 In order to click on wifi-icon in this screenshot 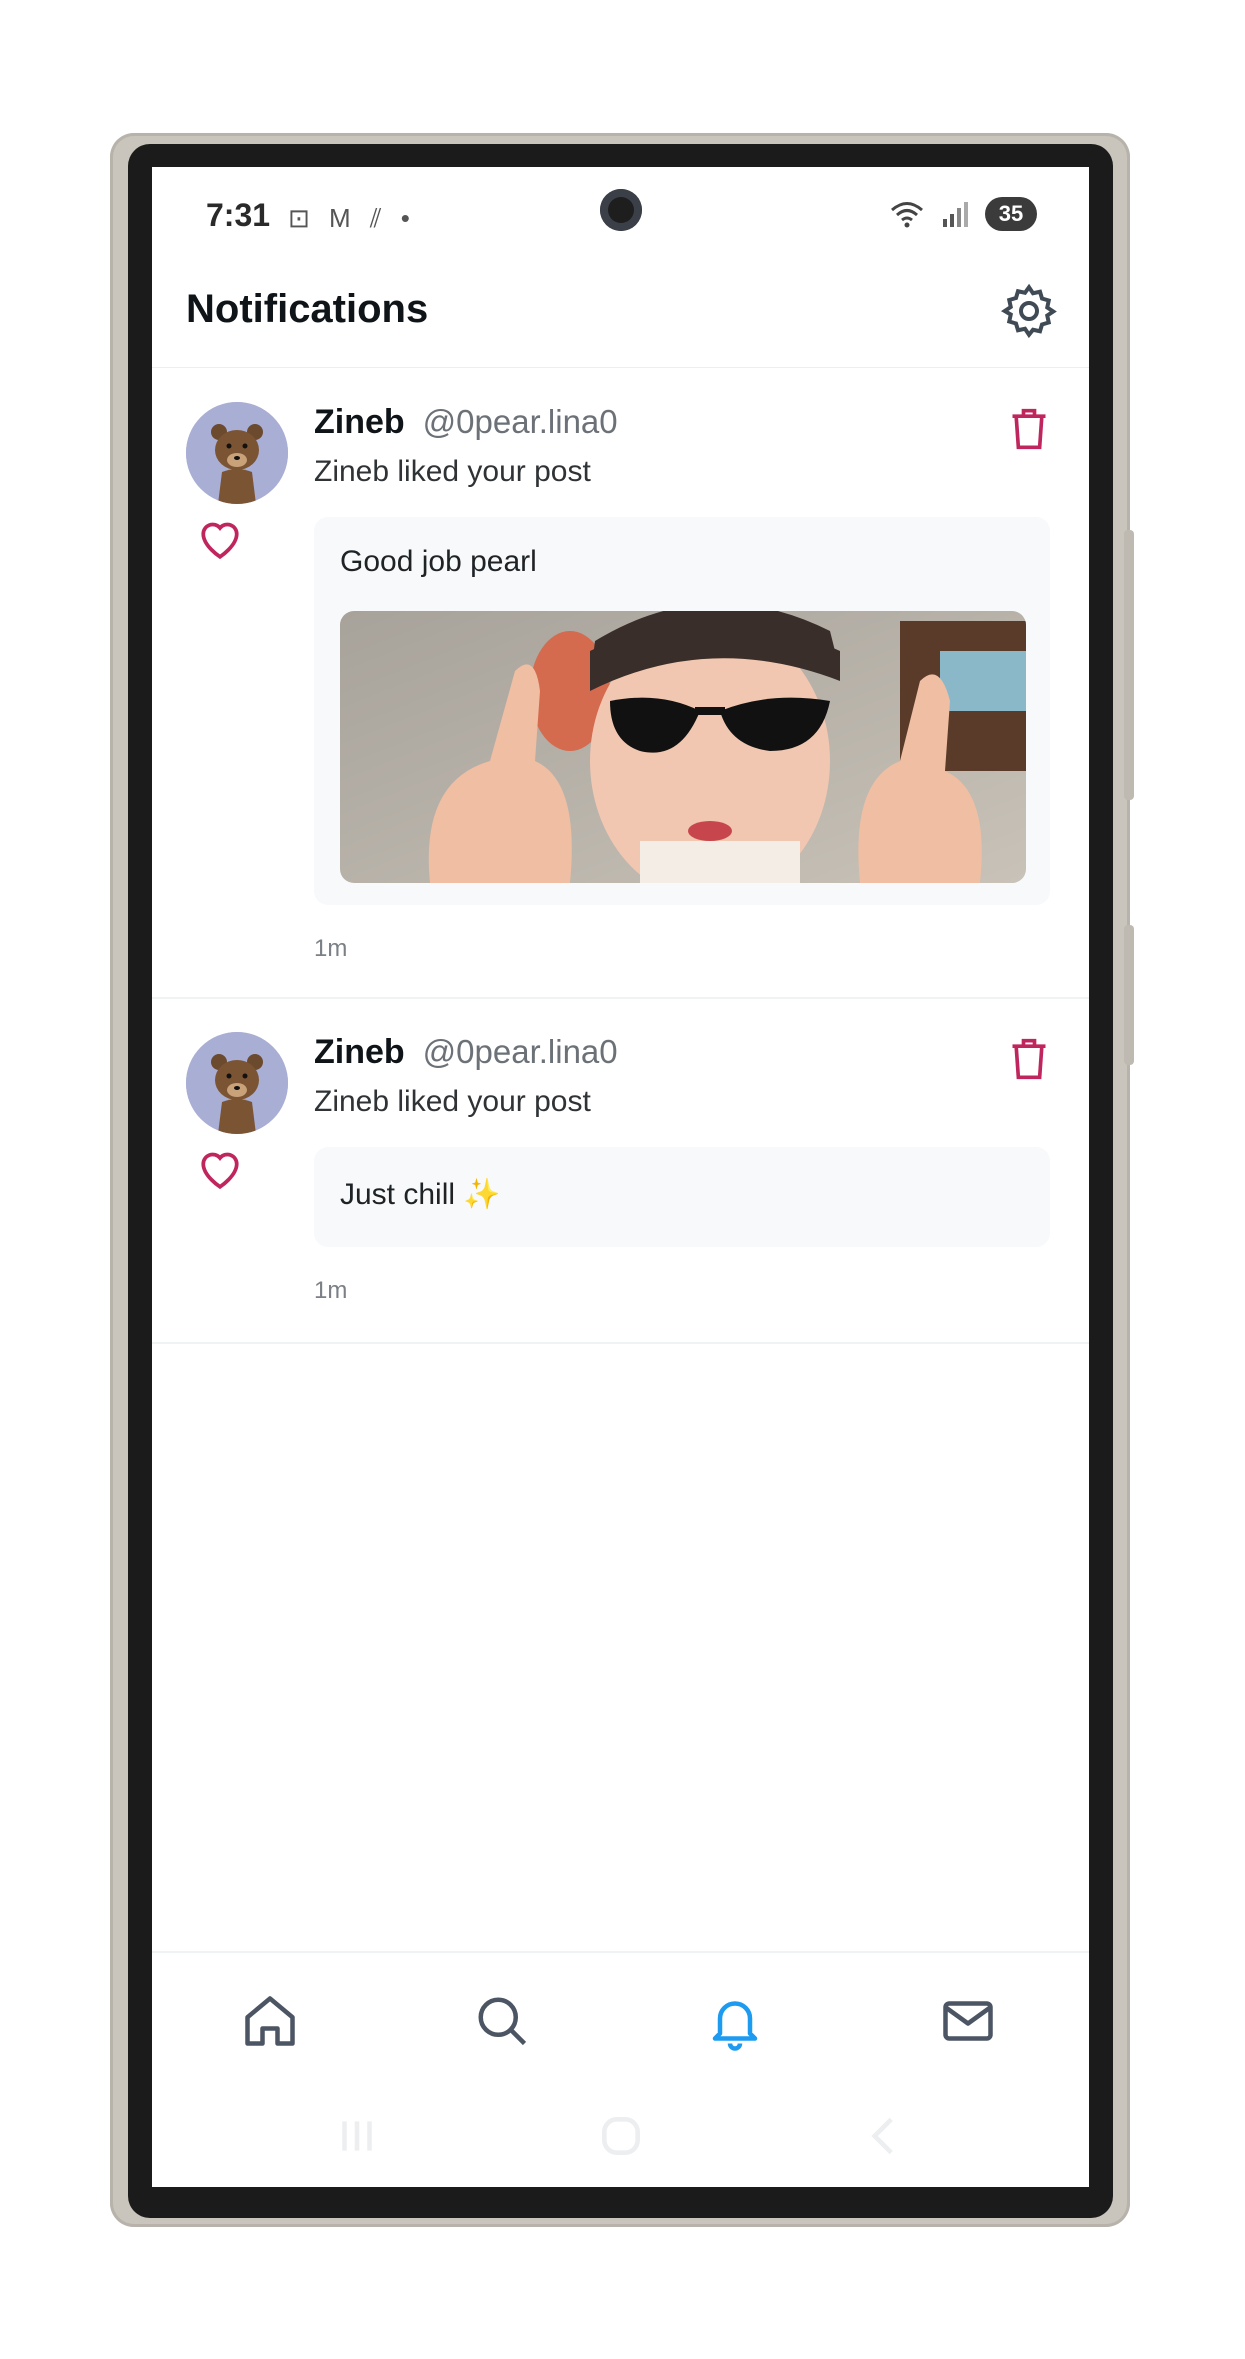, I will do `click(907, 215)`.